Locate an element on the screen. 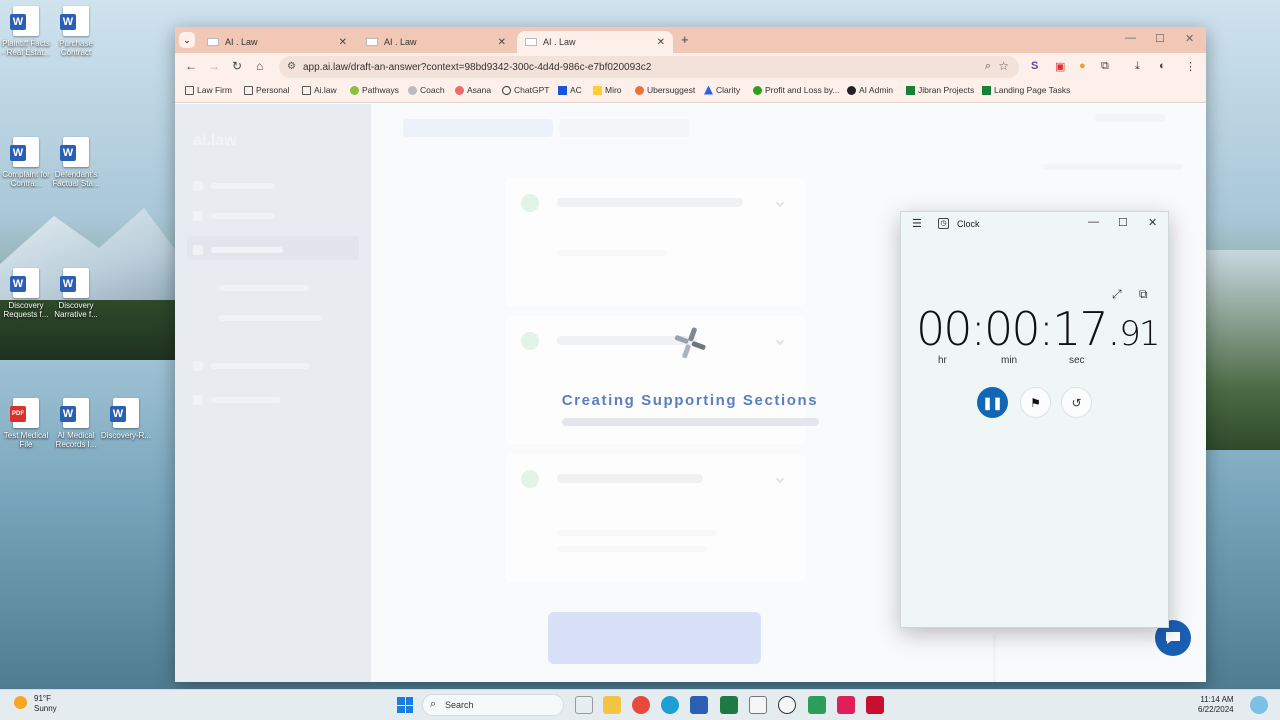 The image size is (1280, 720). hamburger-menu-icon: ☰ is located at coordinates (917, 223).